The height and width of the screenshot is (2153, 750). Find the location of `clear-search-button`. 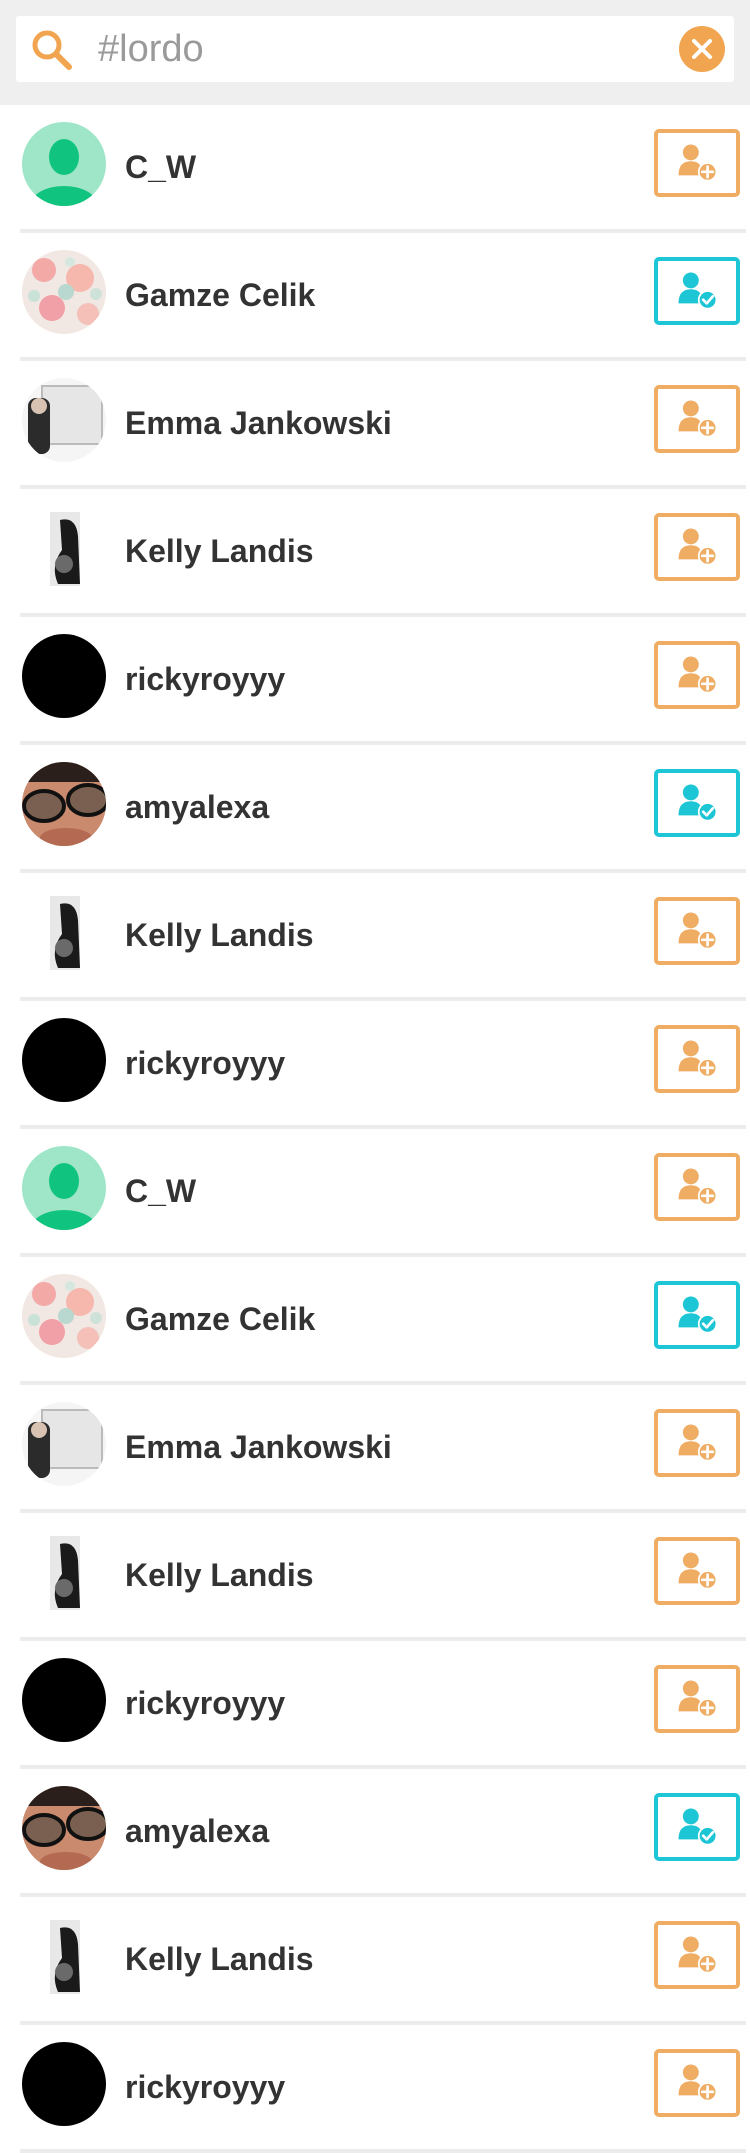

clear-search-button is located at coordinates (702, 49).